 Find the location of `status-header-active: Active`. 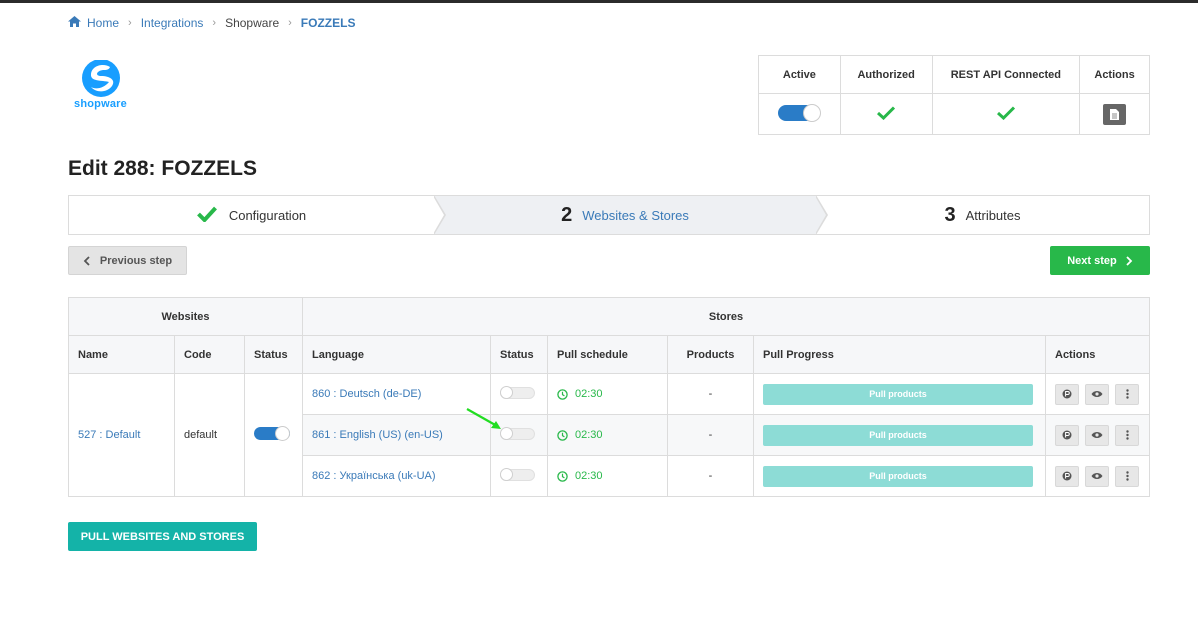

status-header-active: Active is located at coordinates (799, 74).